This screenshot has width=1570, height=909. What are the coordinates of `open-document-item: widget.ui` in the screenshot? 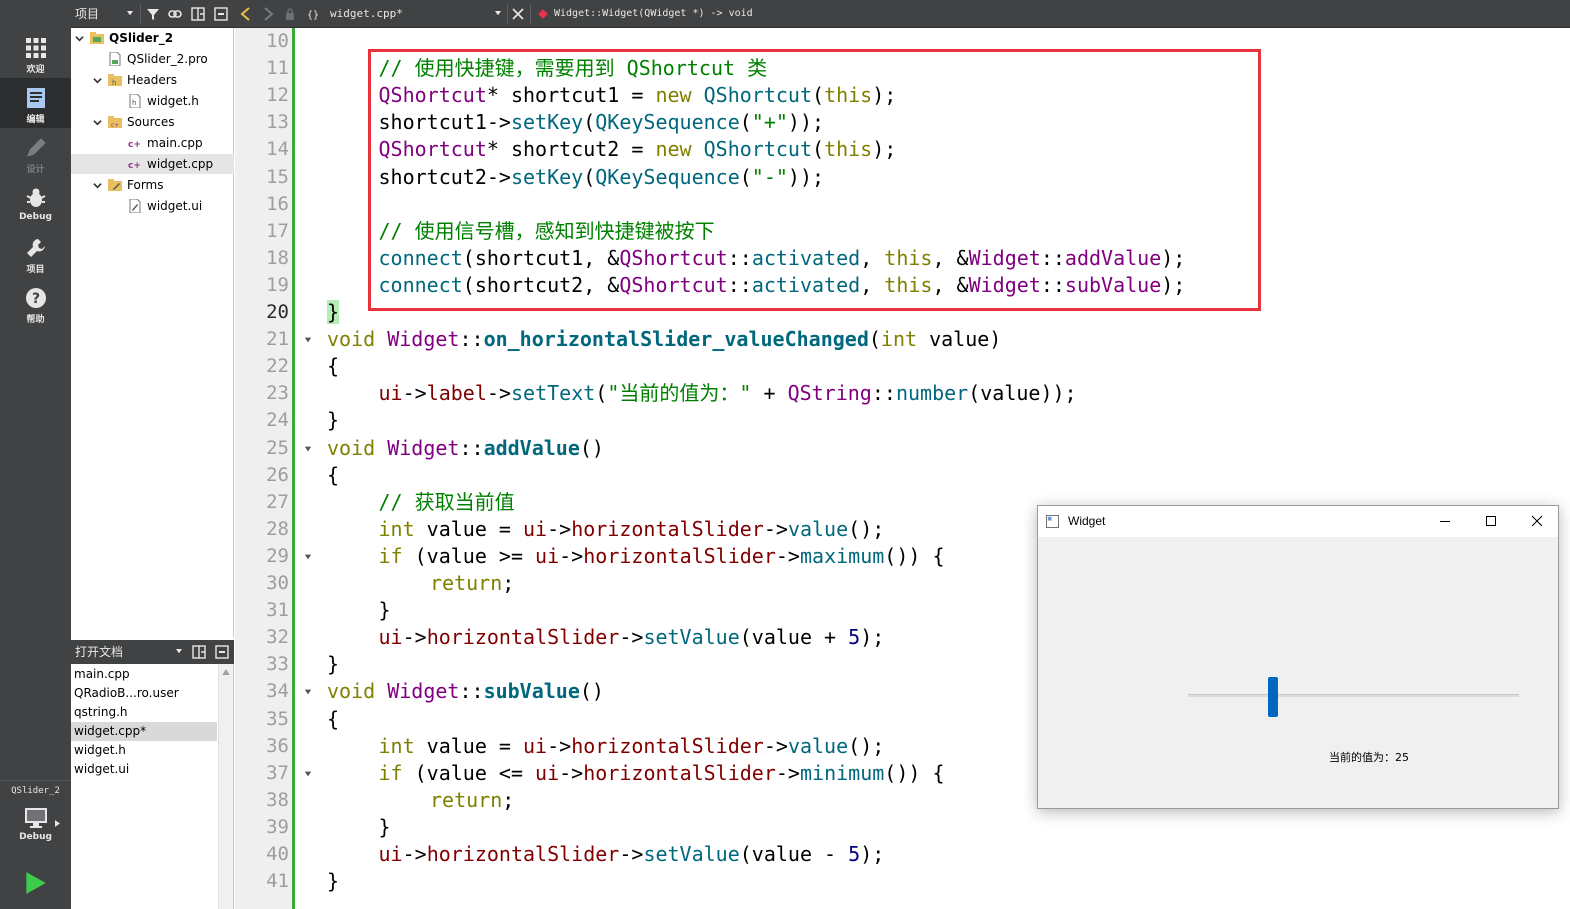 It's located at (144, 769).